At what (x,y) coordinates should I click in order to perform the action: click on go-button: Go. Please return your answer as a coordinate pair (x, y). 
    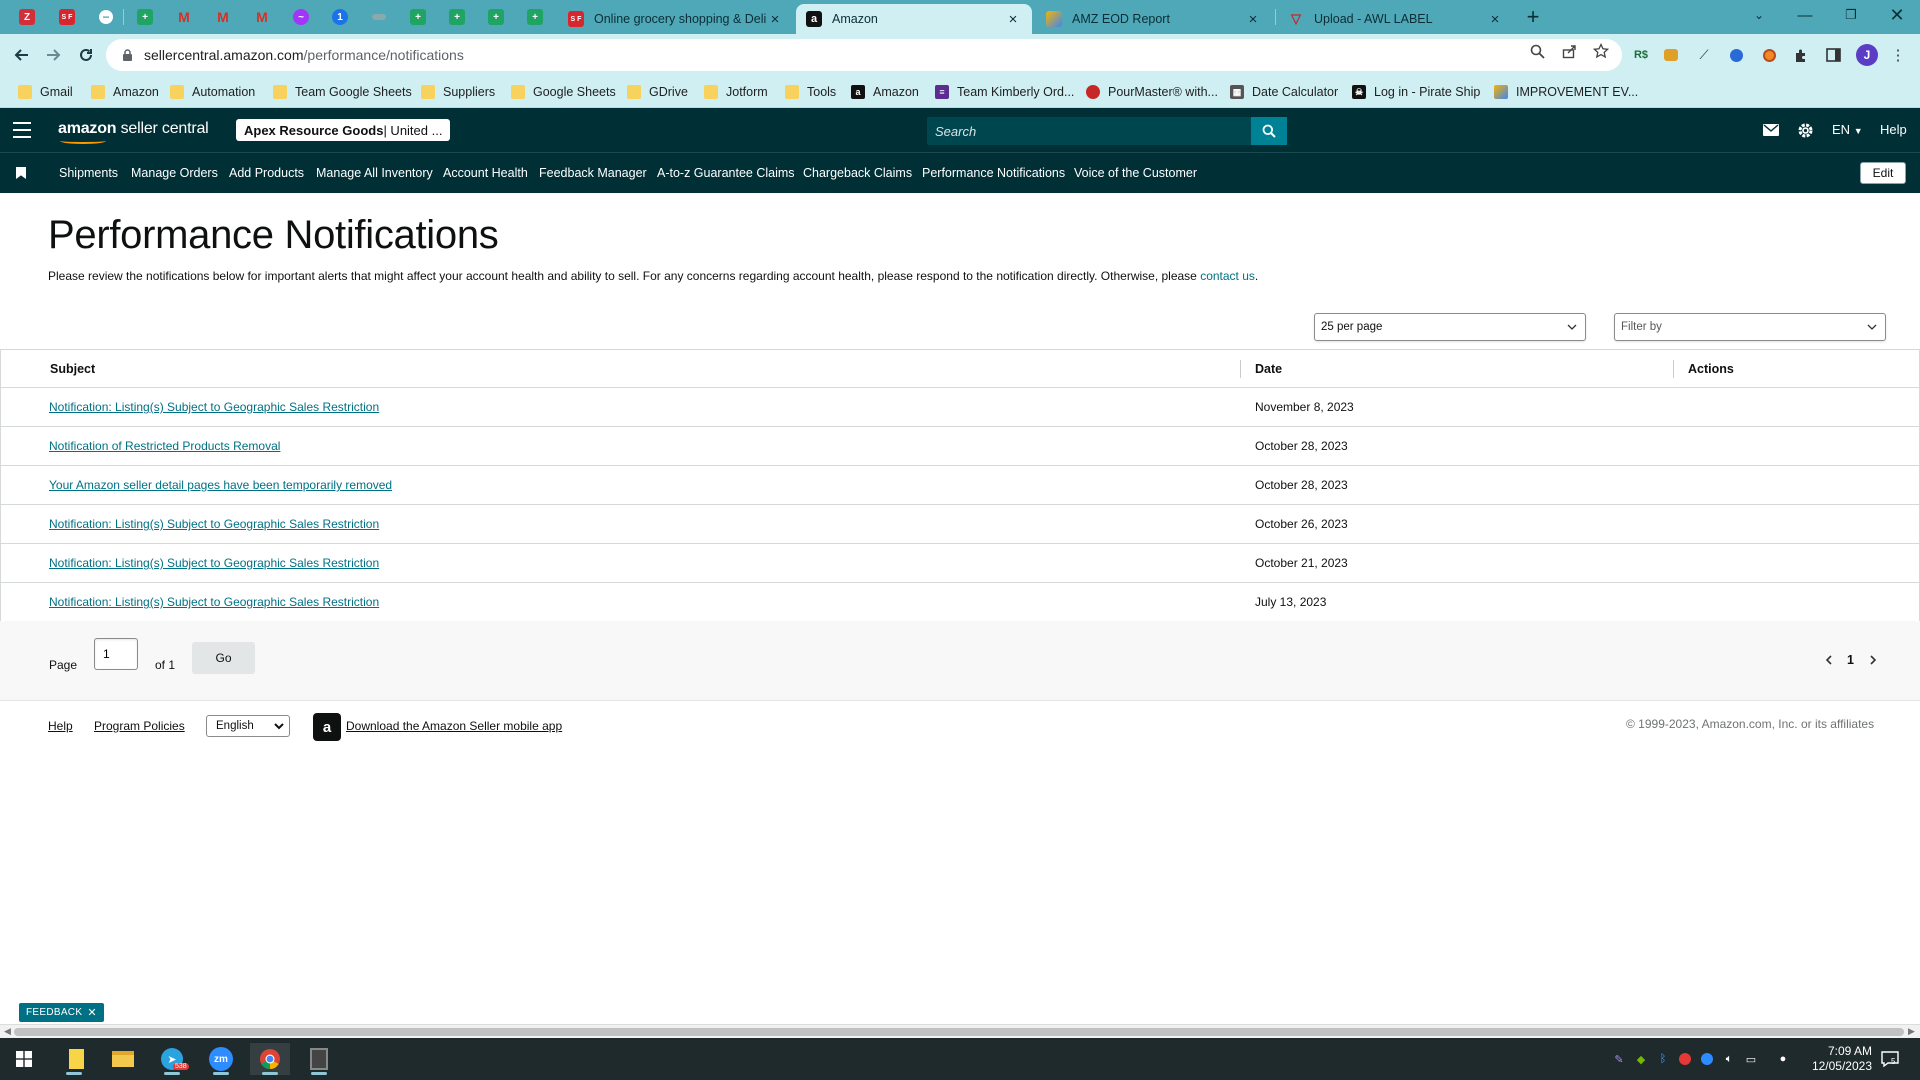
    Looking at the image, I should click on (223, 658).